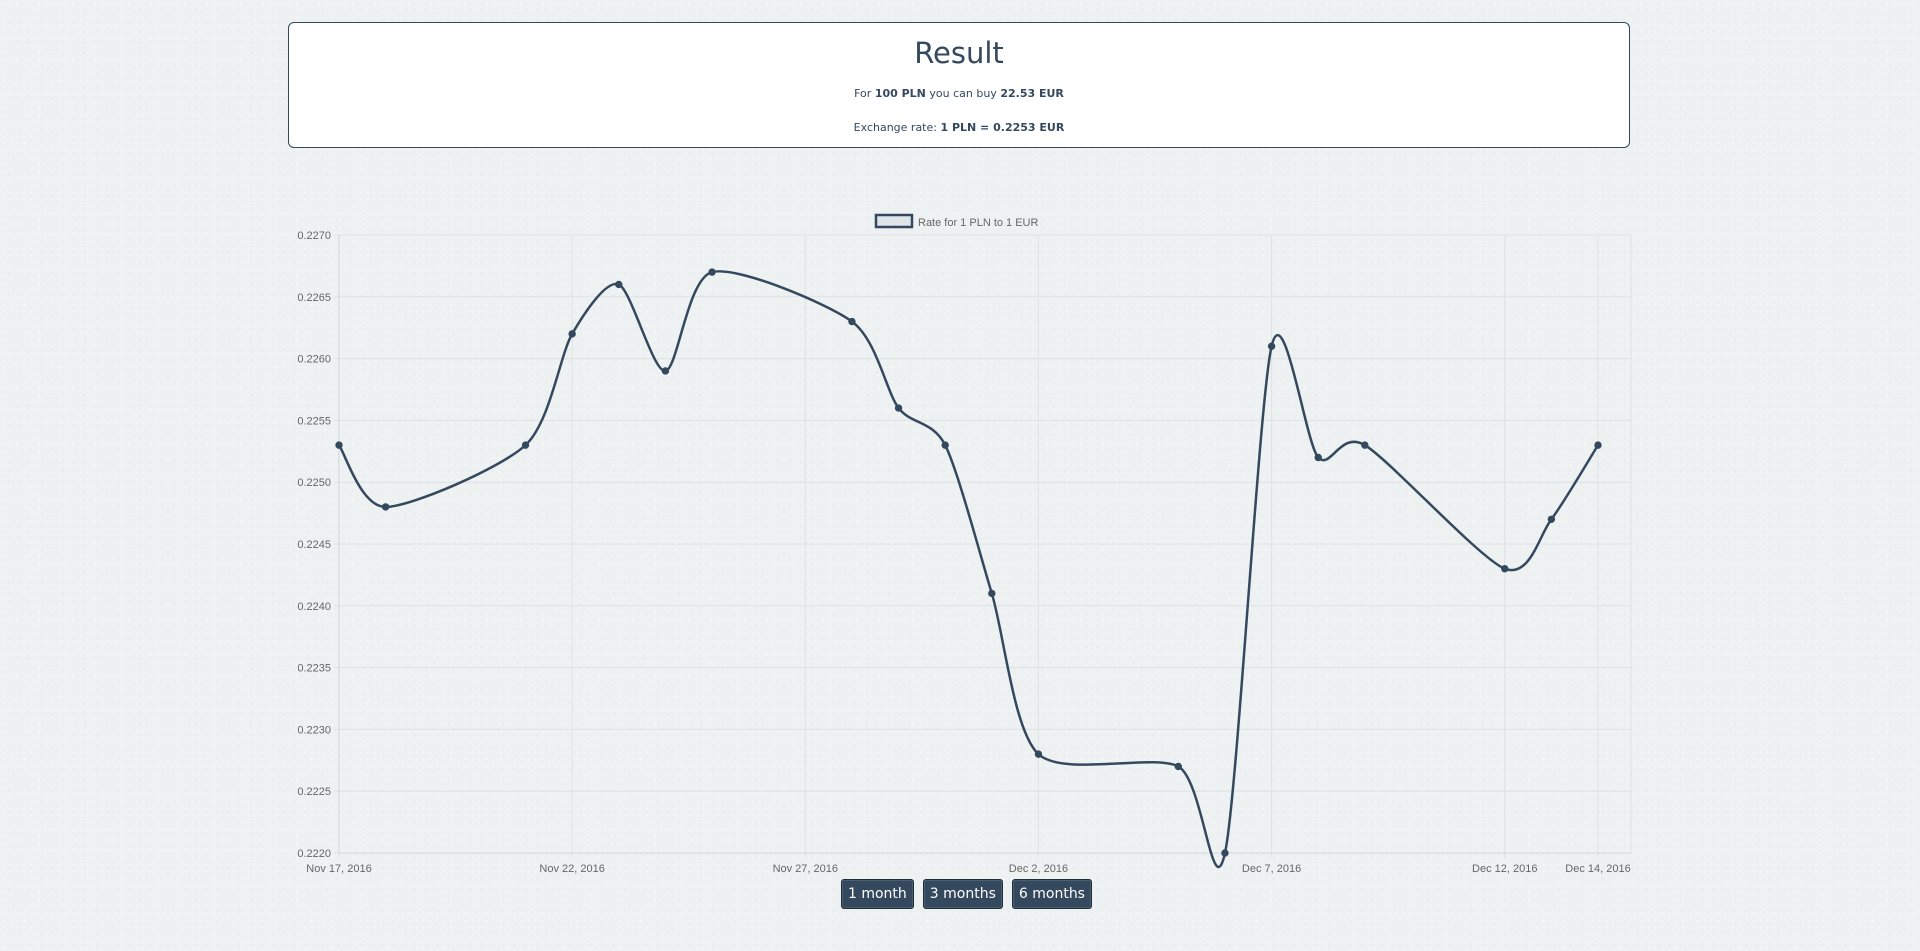 The width and height of the screenshot is (1920, 951). Describe the element at coordinates (314, 730) in the screenshot. I see `y-tick-label: 0.2230` at that location.